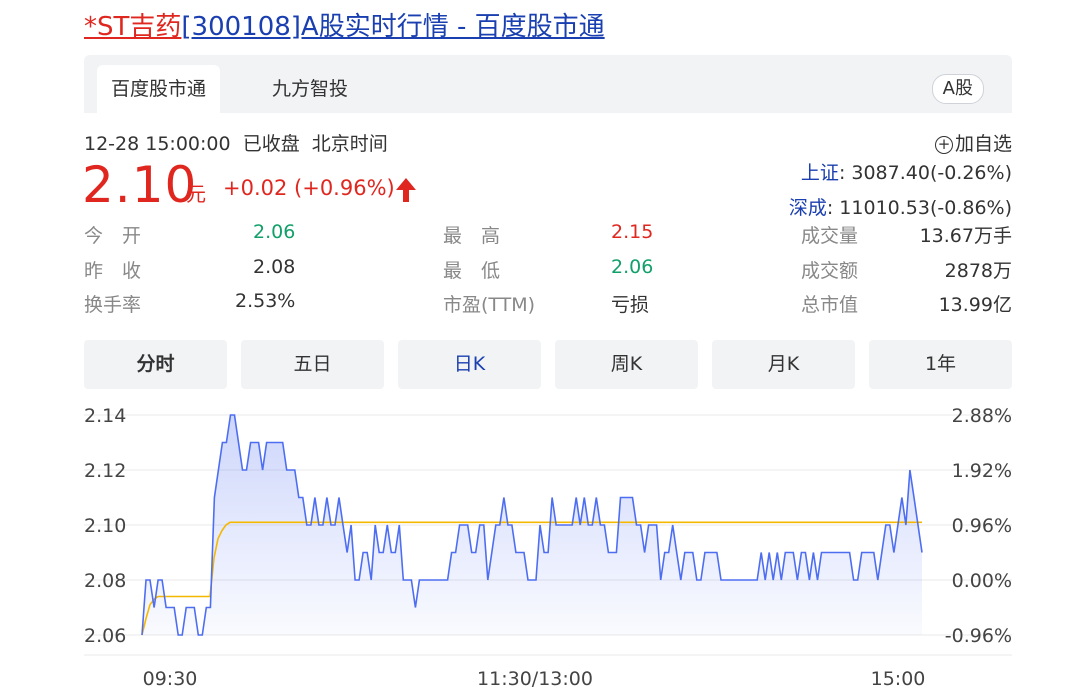 Image resolution: width=1080 pixels, height=700 pixels. I want to click on market-cap-value: 13.99亿, so click(975, 305).